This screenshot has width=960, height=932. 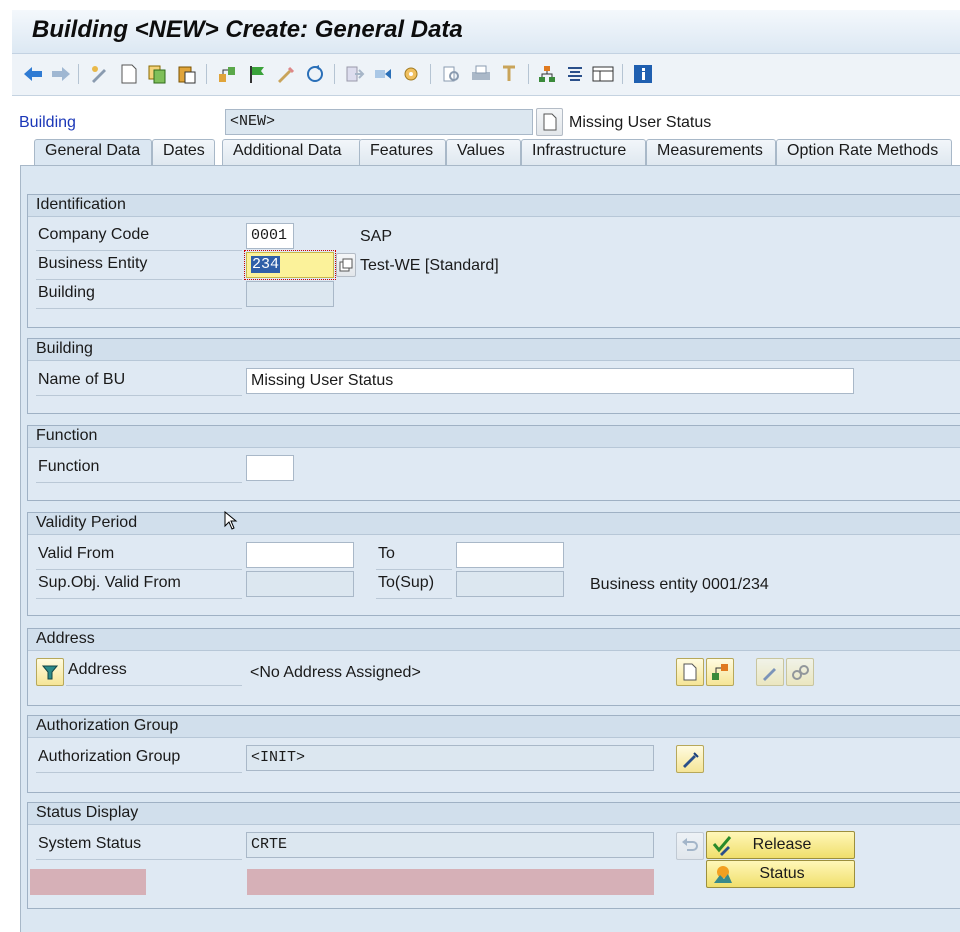 I want to click on object-header: Building <NEW> Missing User Status, so click(x=486, y=117).